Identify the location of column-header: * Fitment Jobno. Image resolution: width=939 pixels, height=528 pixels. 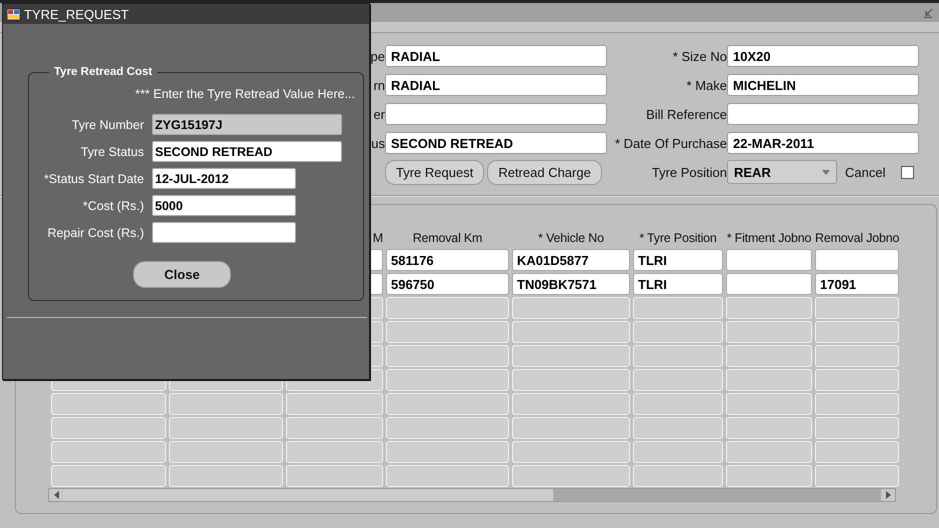
(769, 239).